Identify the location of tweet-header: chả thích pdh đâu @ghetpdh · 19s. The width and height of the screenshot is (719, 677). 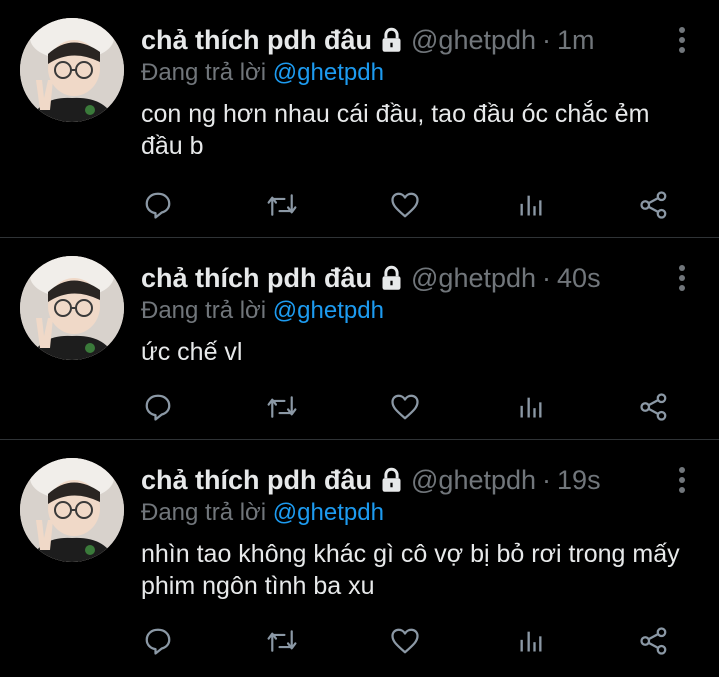
(371, 480).